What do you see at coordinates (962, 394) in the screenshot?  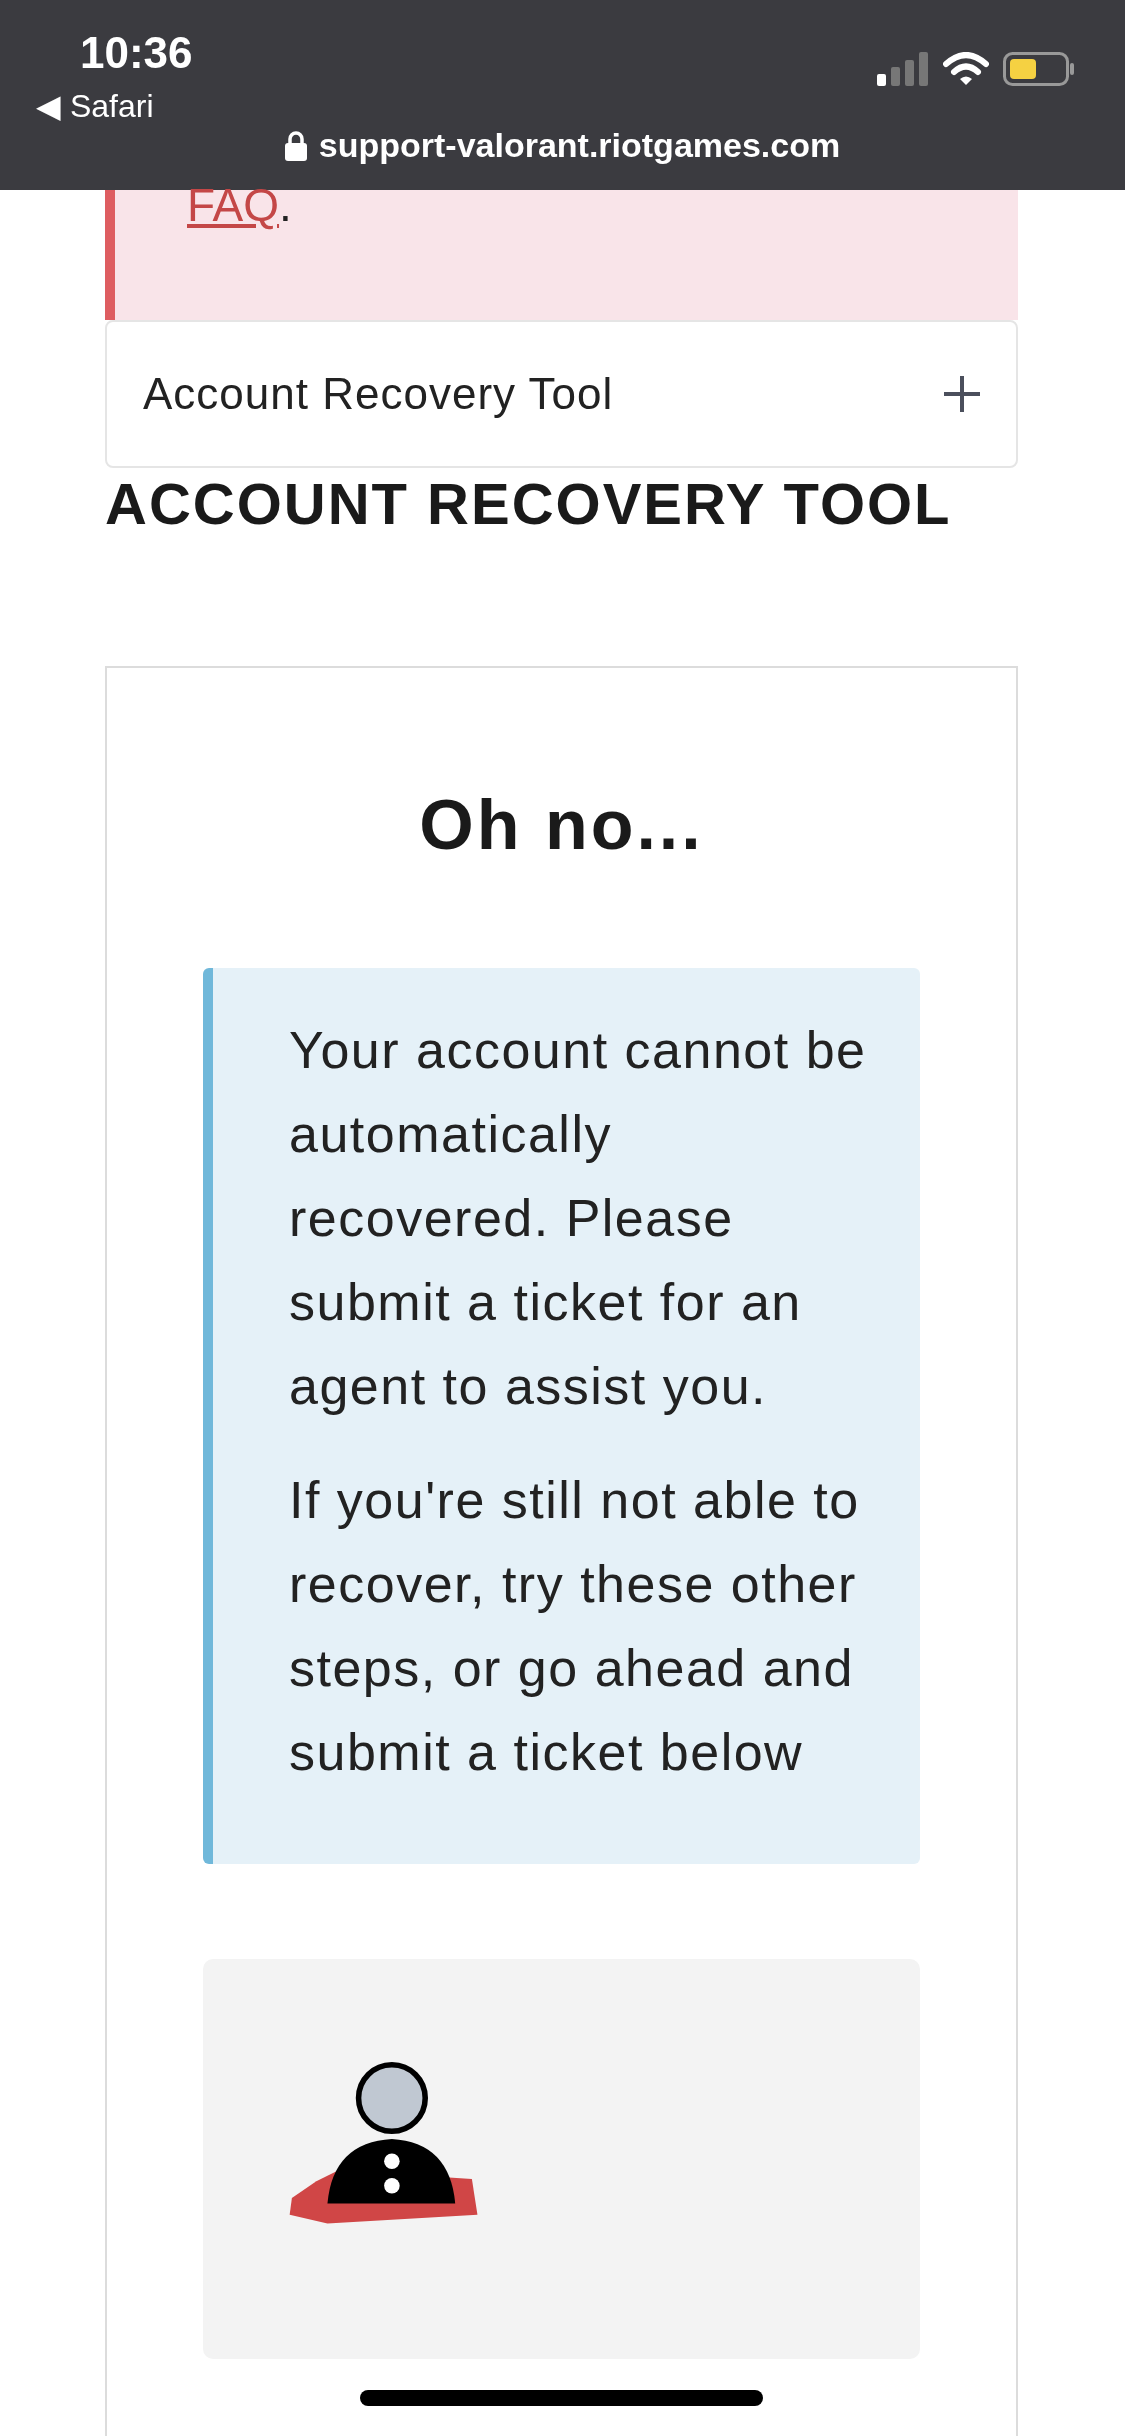 I see `plus-icon` at bounding box center [962, 394].